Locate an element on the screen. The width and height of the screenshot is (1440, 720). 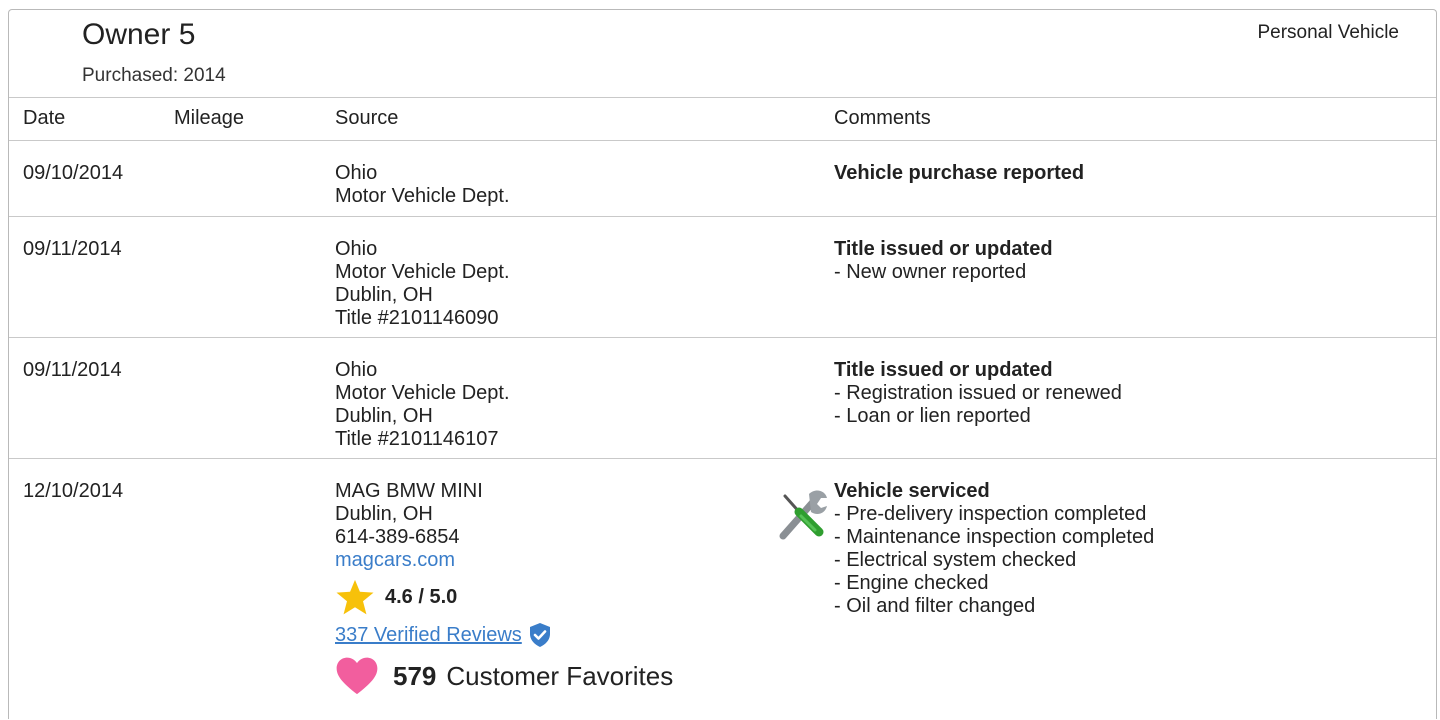
favorites-count: 579 is located at coordinates (415, 675).